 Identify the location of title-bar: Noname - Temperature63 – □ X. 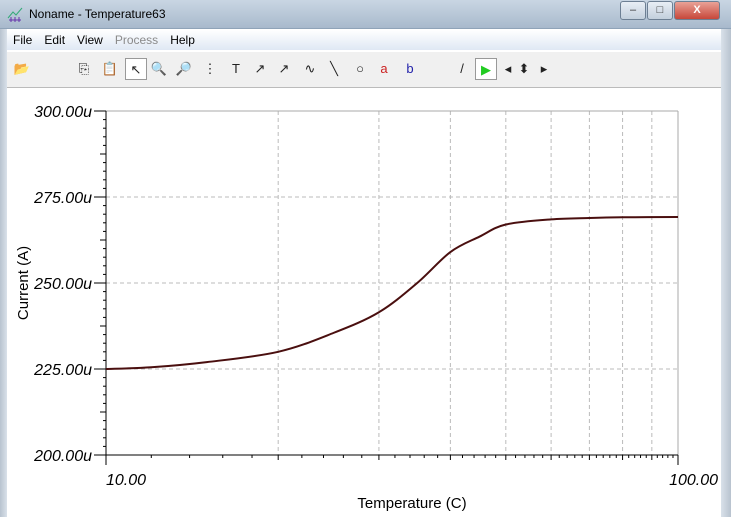
(365, 14).